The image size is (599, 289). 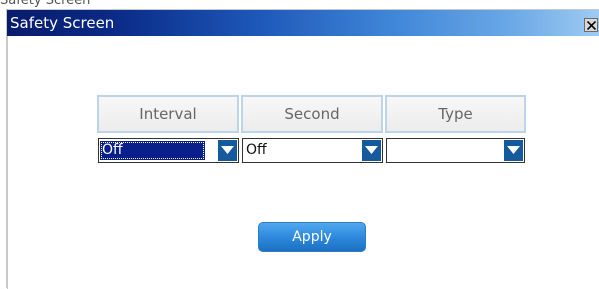 I want to click on title-bar: Safety Screen, so click(x=303, y=23).